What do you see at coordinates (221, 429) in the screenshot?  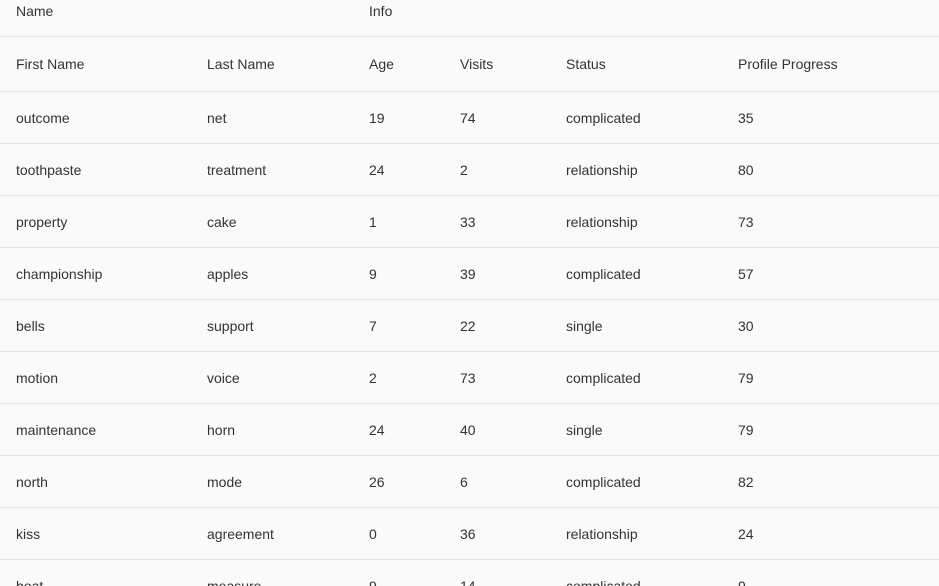 I see `cell-last-name: horn` at bounding box center [221, 429].